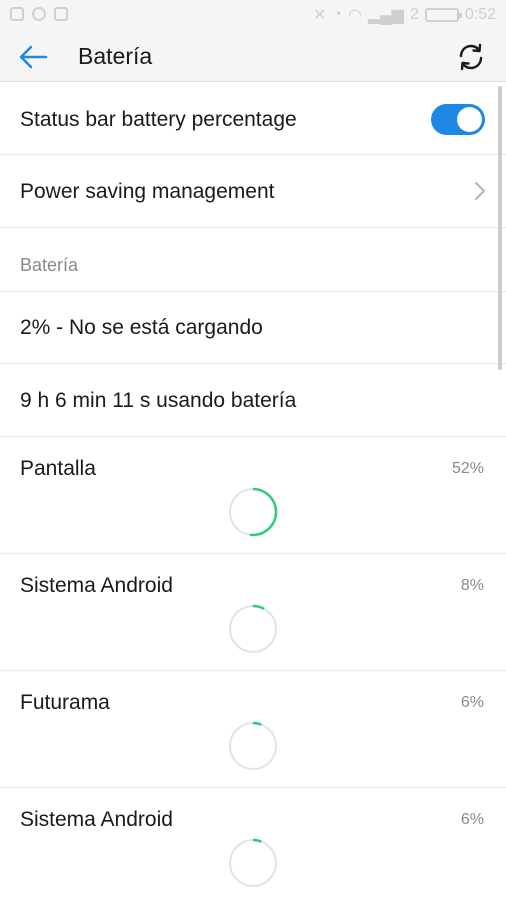 Image resolution: width=506 pixels, height=905 pixels. I want to click on app-name: Futurama, so click(65, 702).